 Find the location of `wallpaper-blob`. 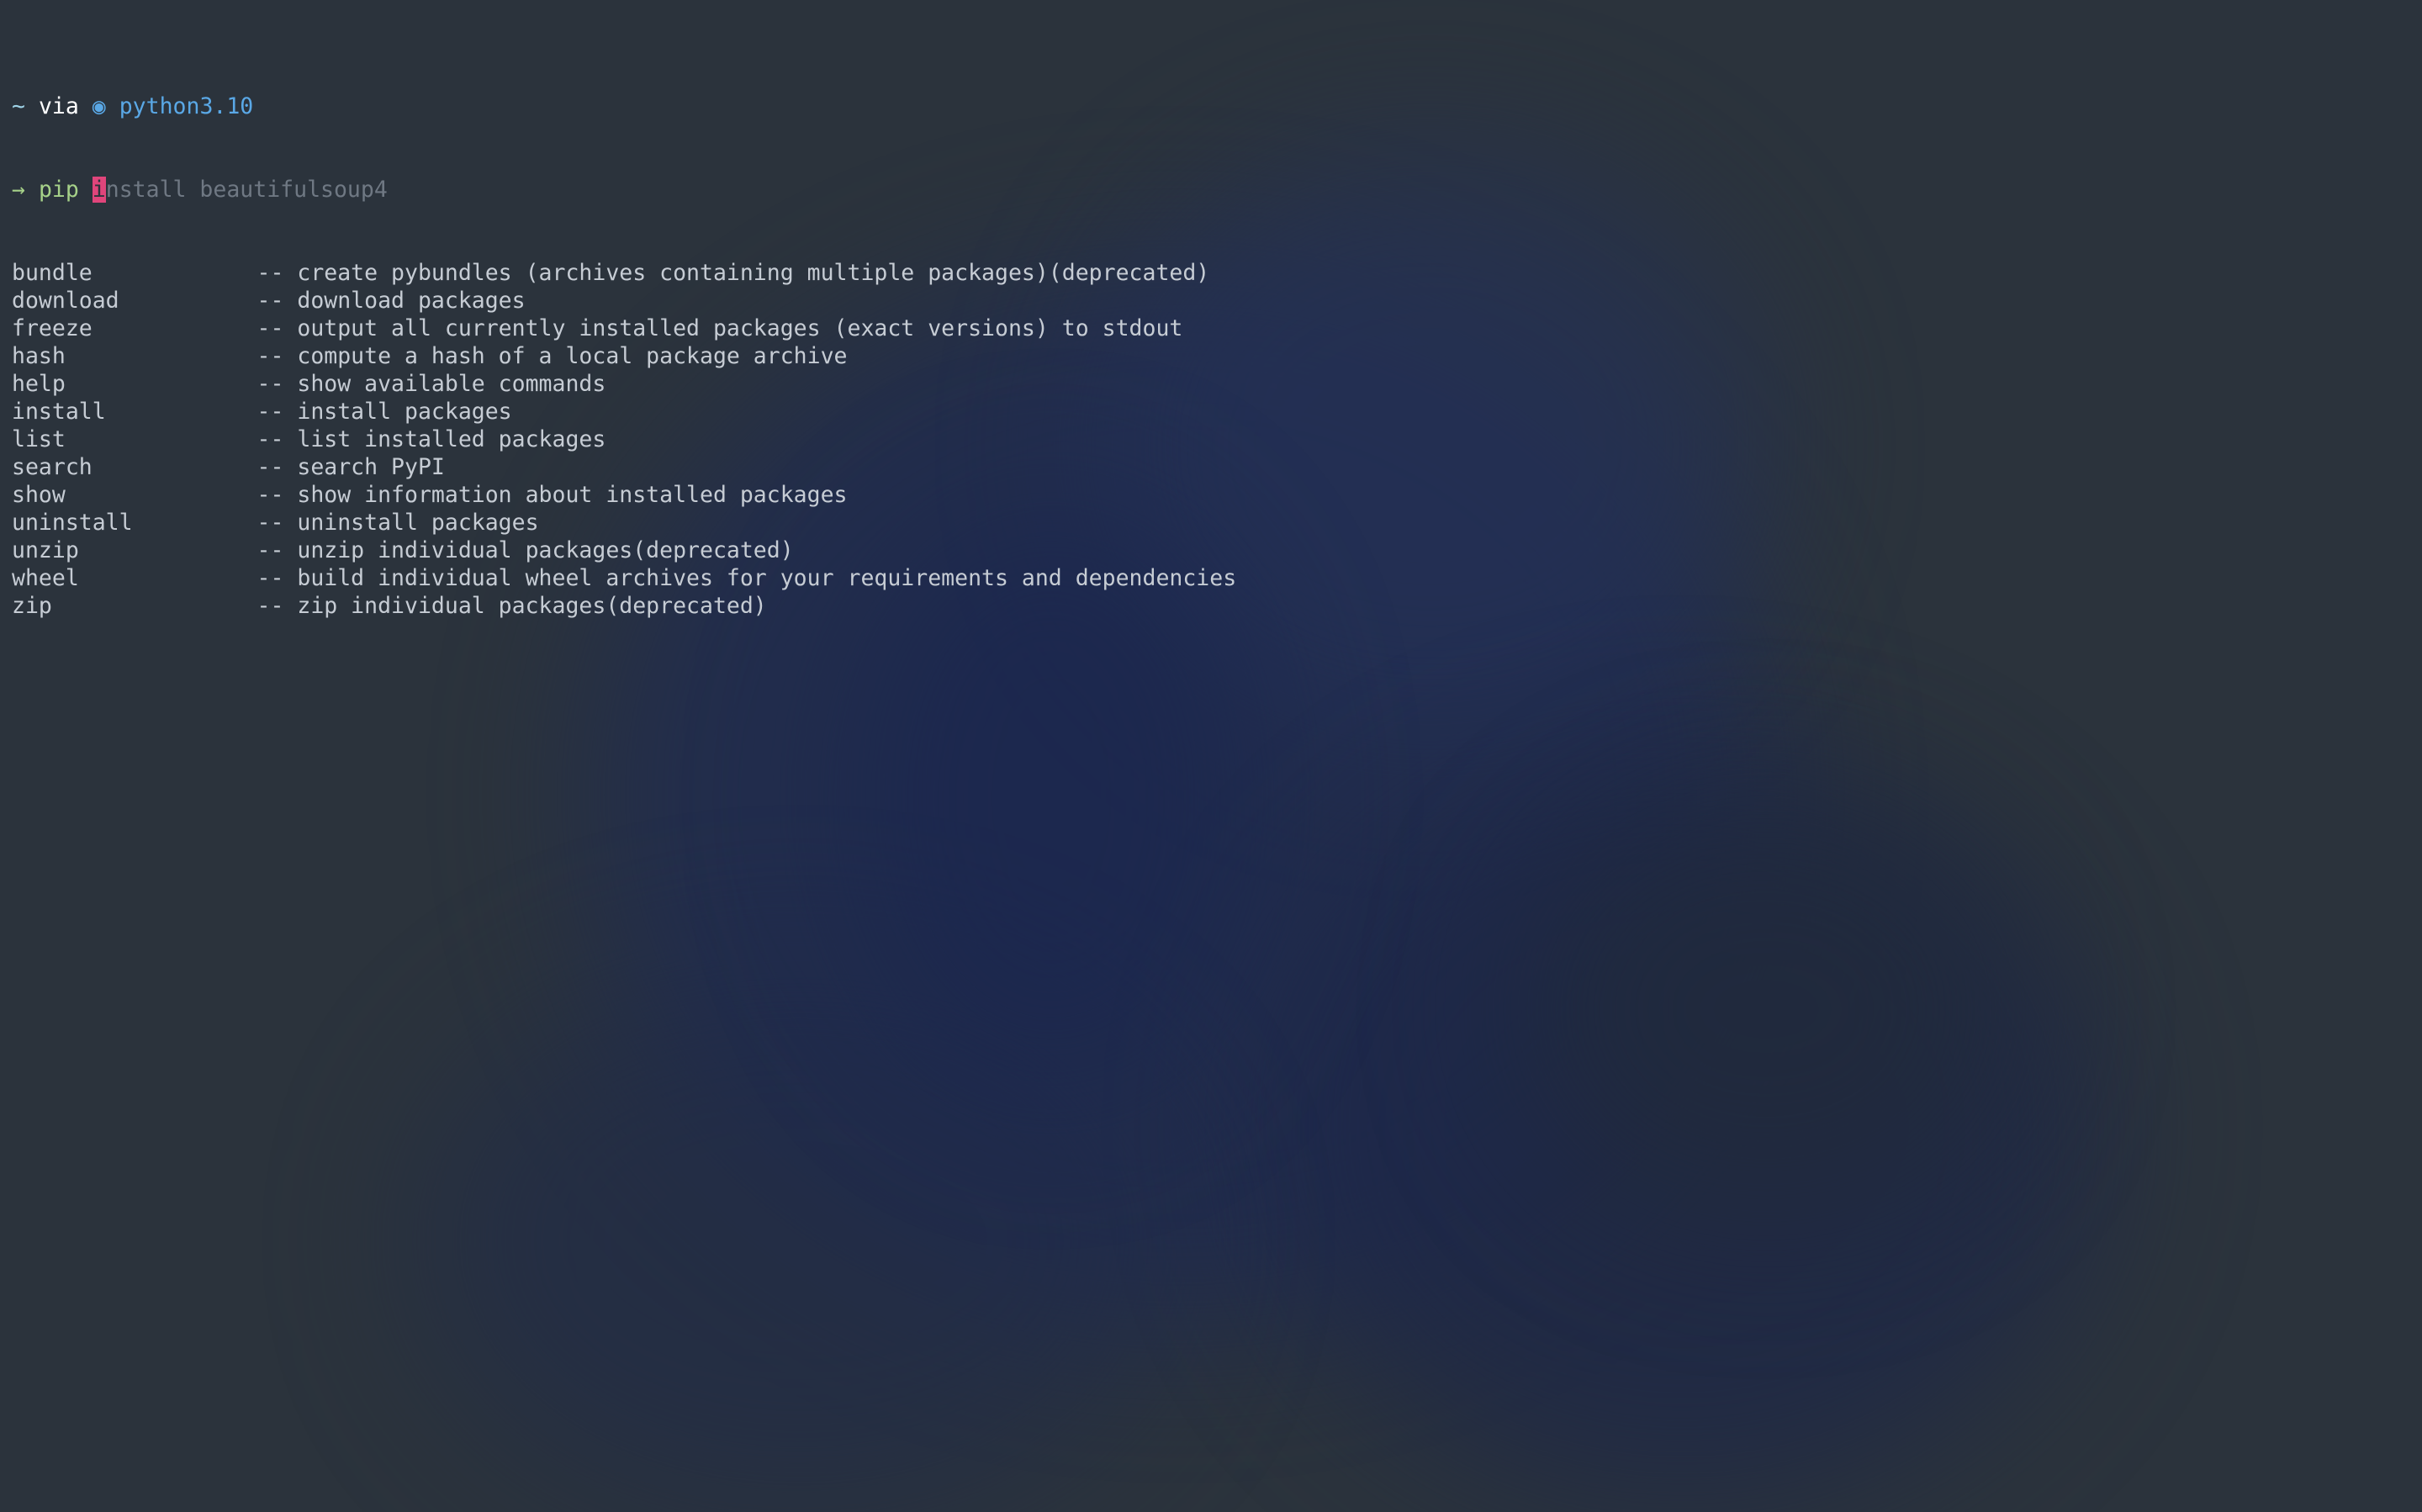

wallpaper-blob is located at coordinates (1766, 1009).